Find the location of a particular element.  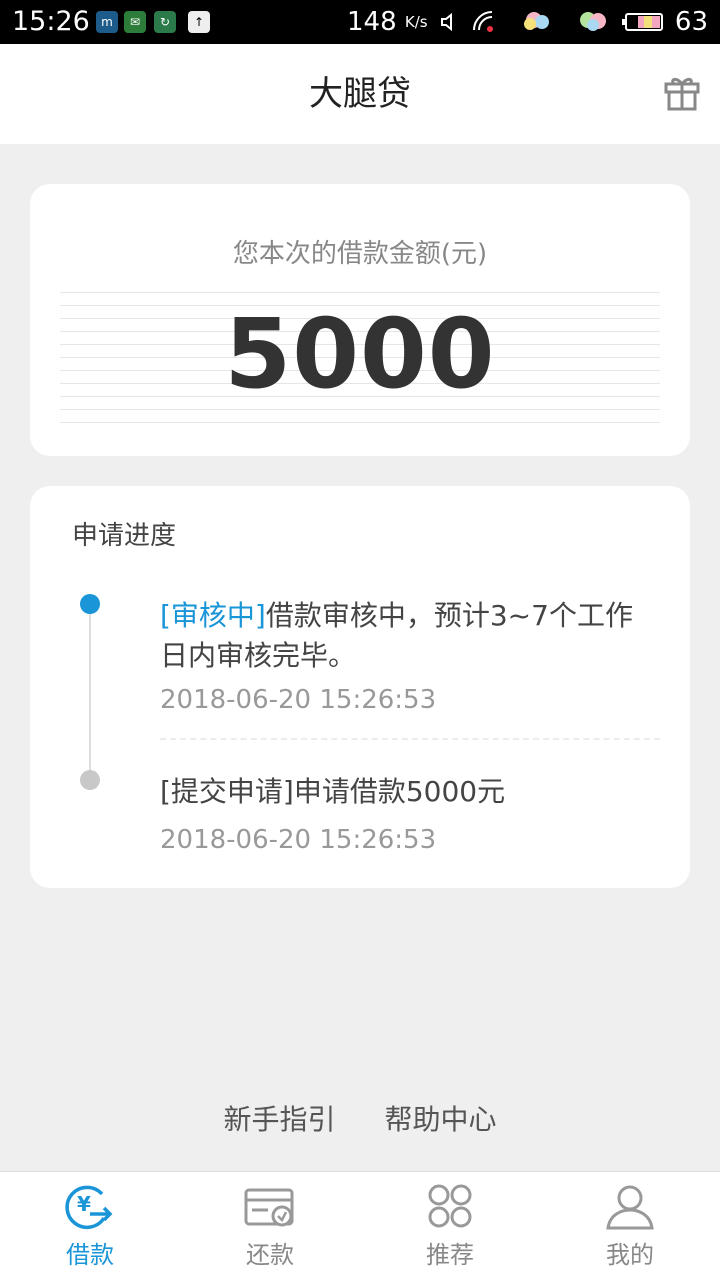

step-divider is located at coordinates (410, 739).